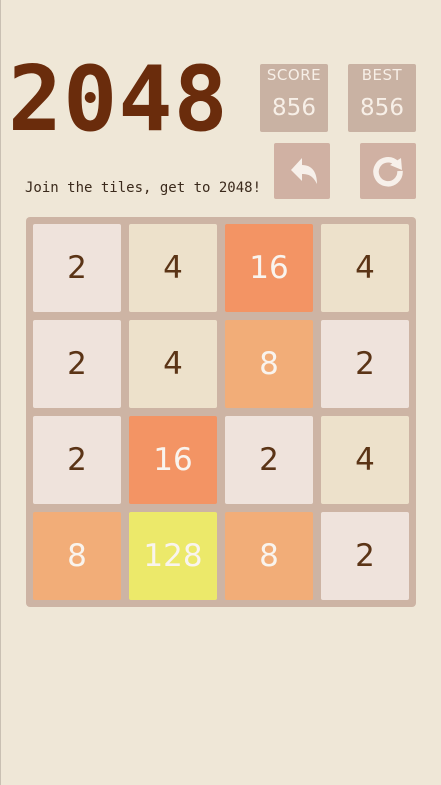 This screenshot has width=441, height=785. Describe the element at coordinates (294, 75) in the screenshot. I see `score-label: SCORE` at that location.